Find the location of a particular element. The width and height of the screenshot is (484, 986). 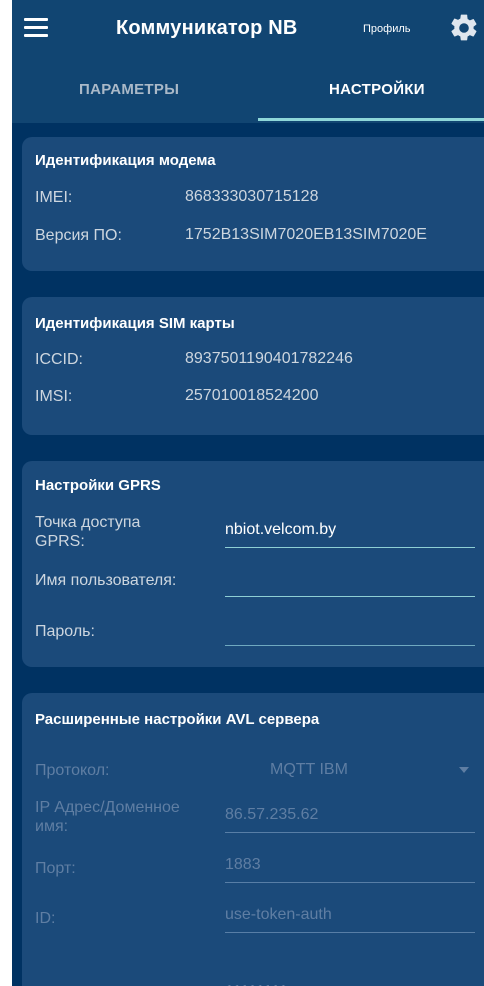

id-input: use-token-auth is located at coordinates (350, 918).